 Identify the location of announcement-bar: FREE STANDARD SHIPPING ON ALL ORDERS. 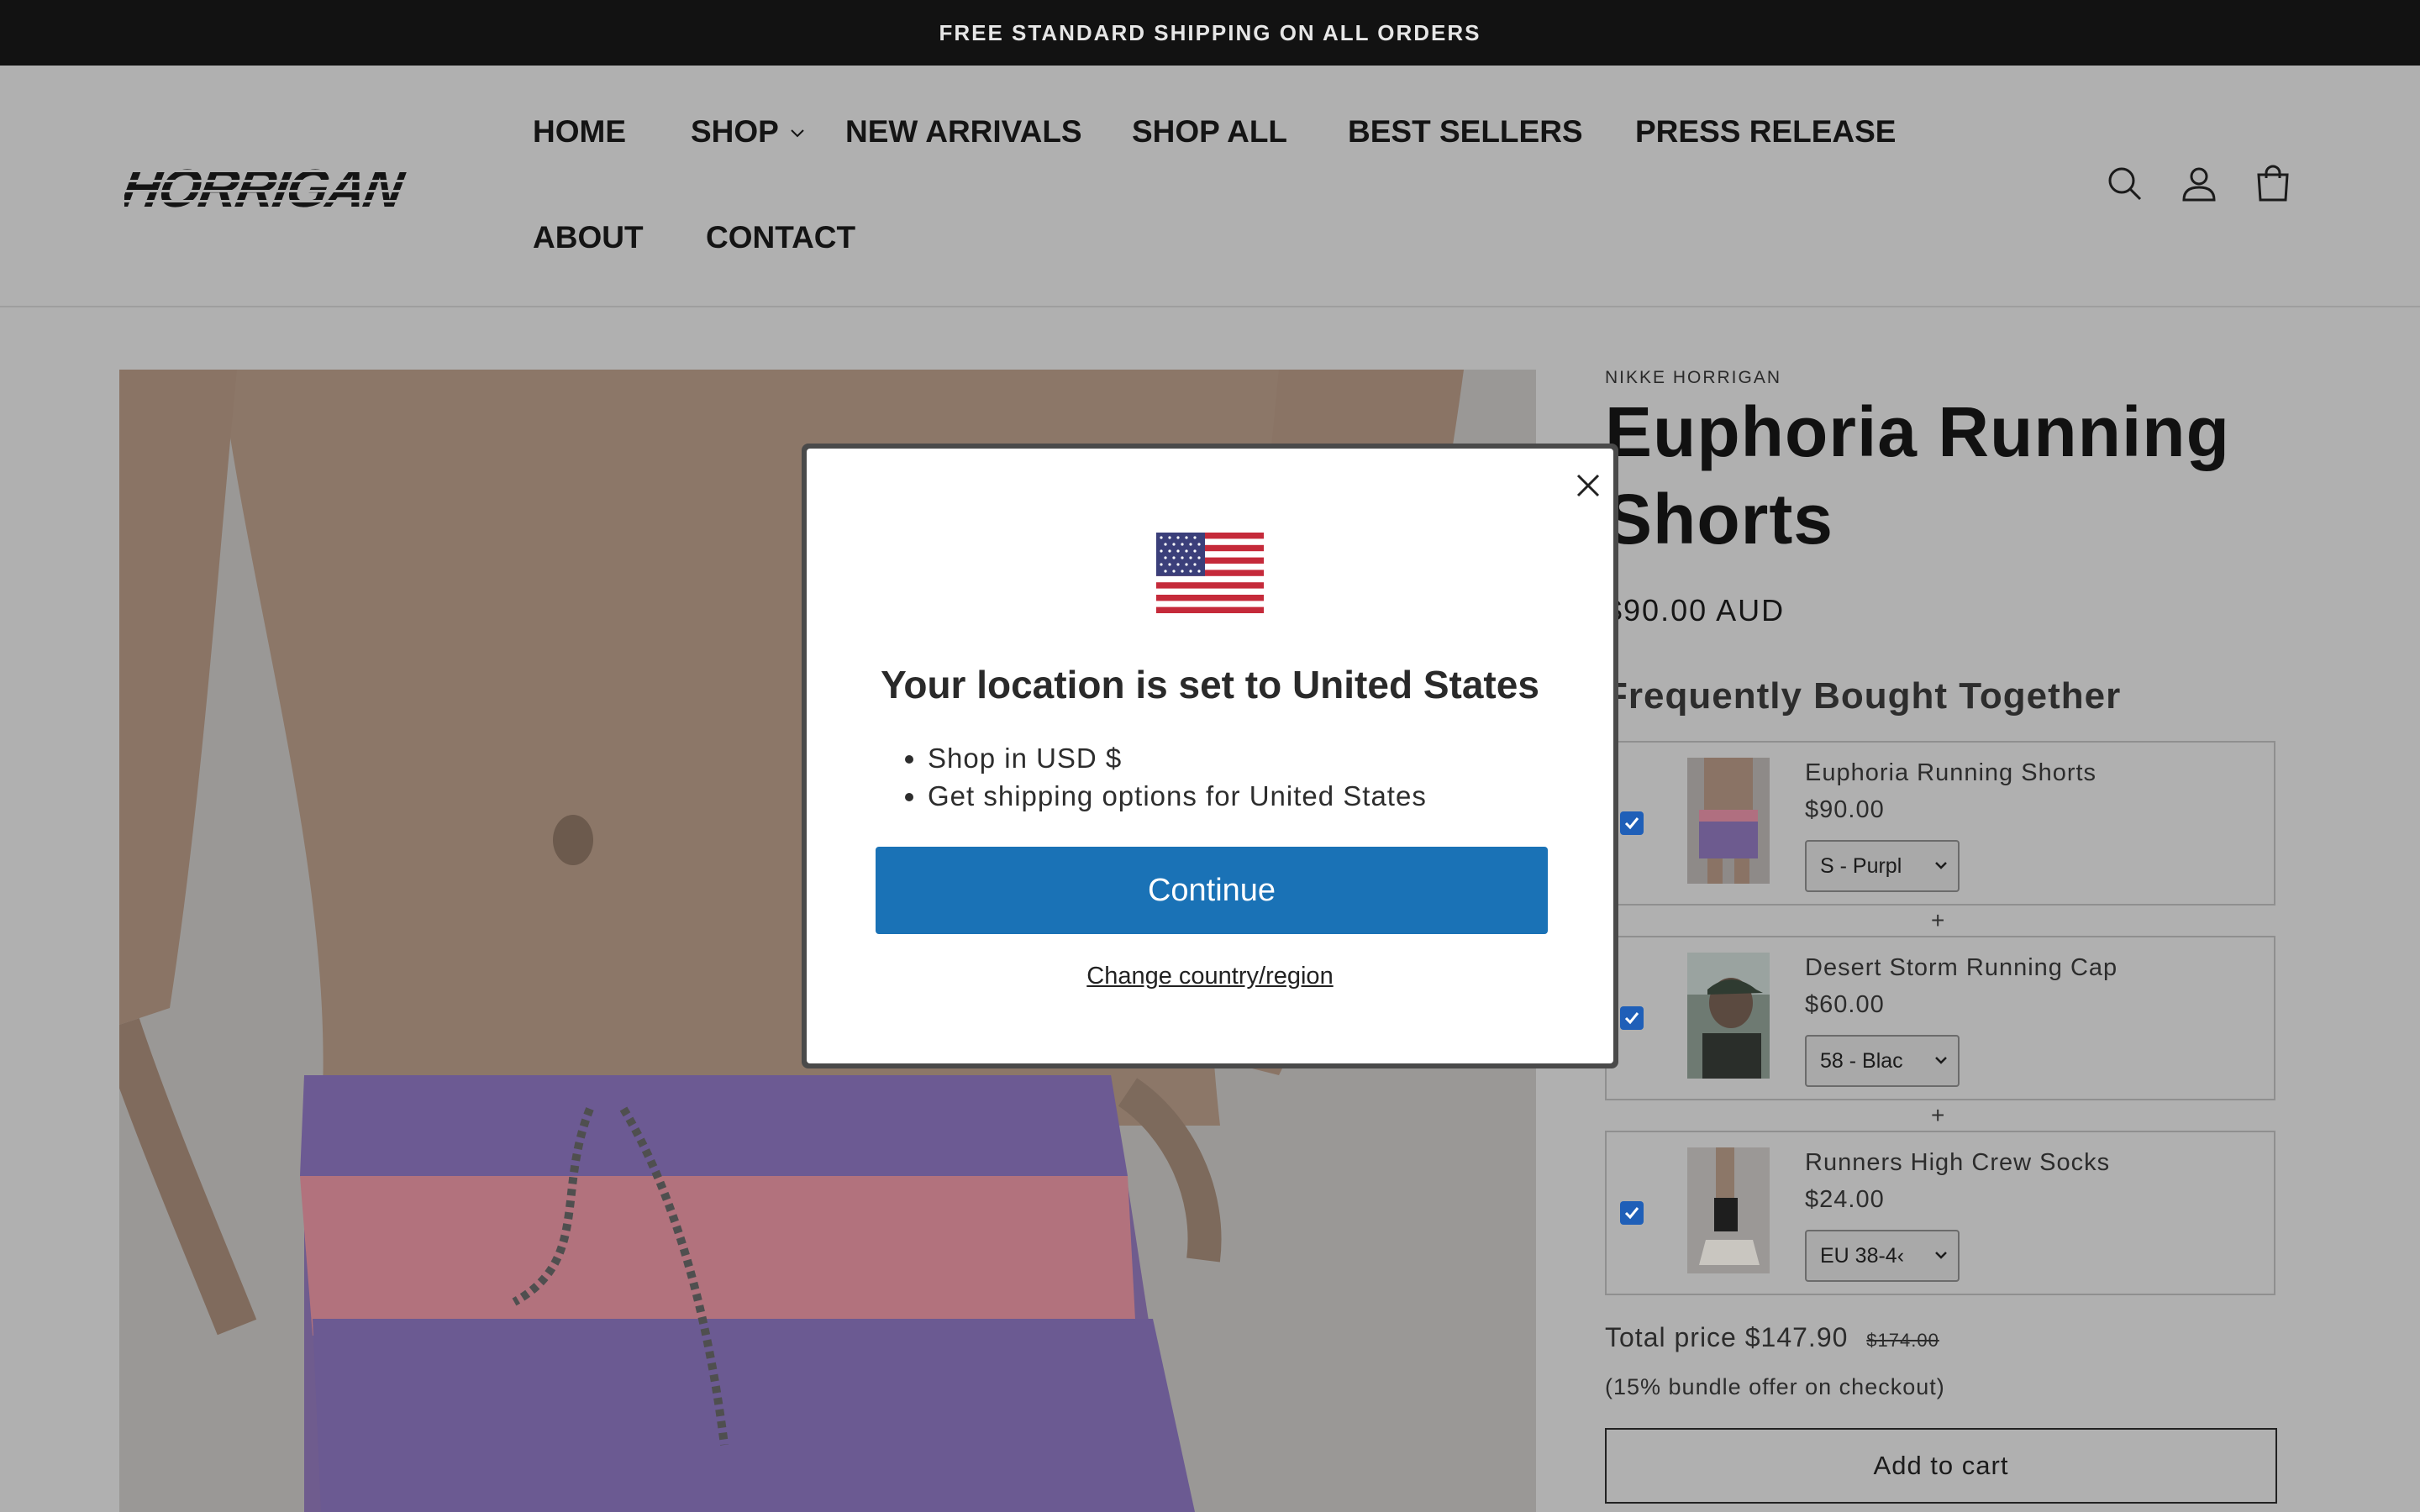
(1210, 33).